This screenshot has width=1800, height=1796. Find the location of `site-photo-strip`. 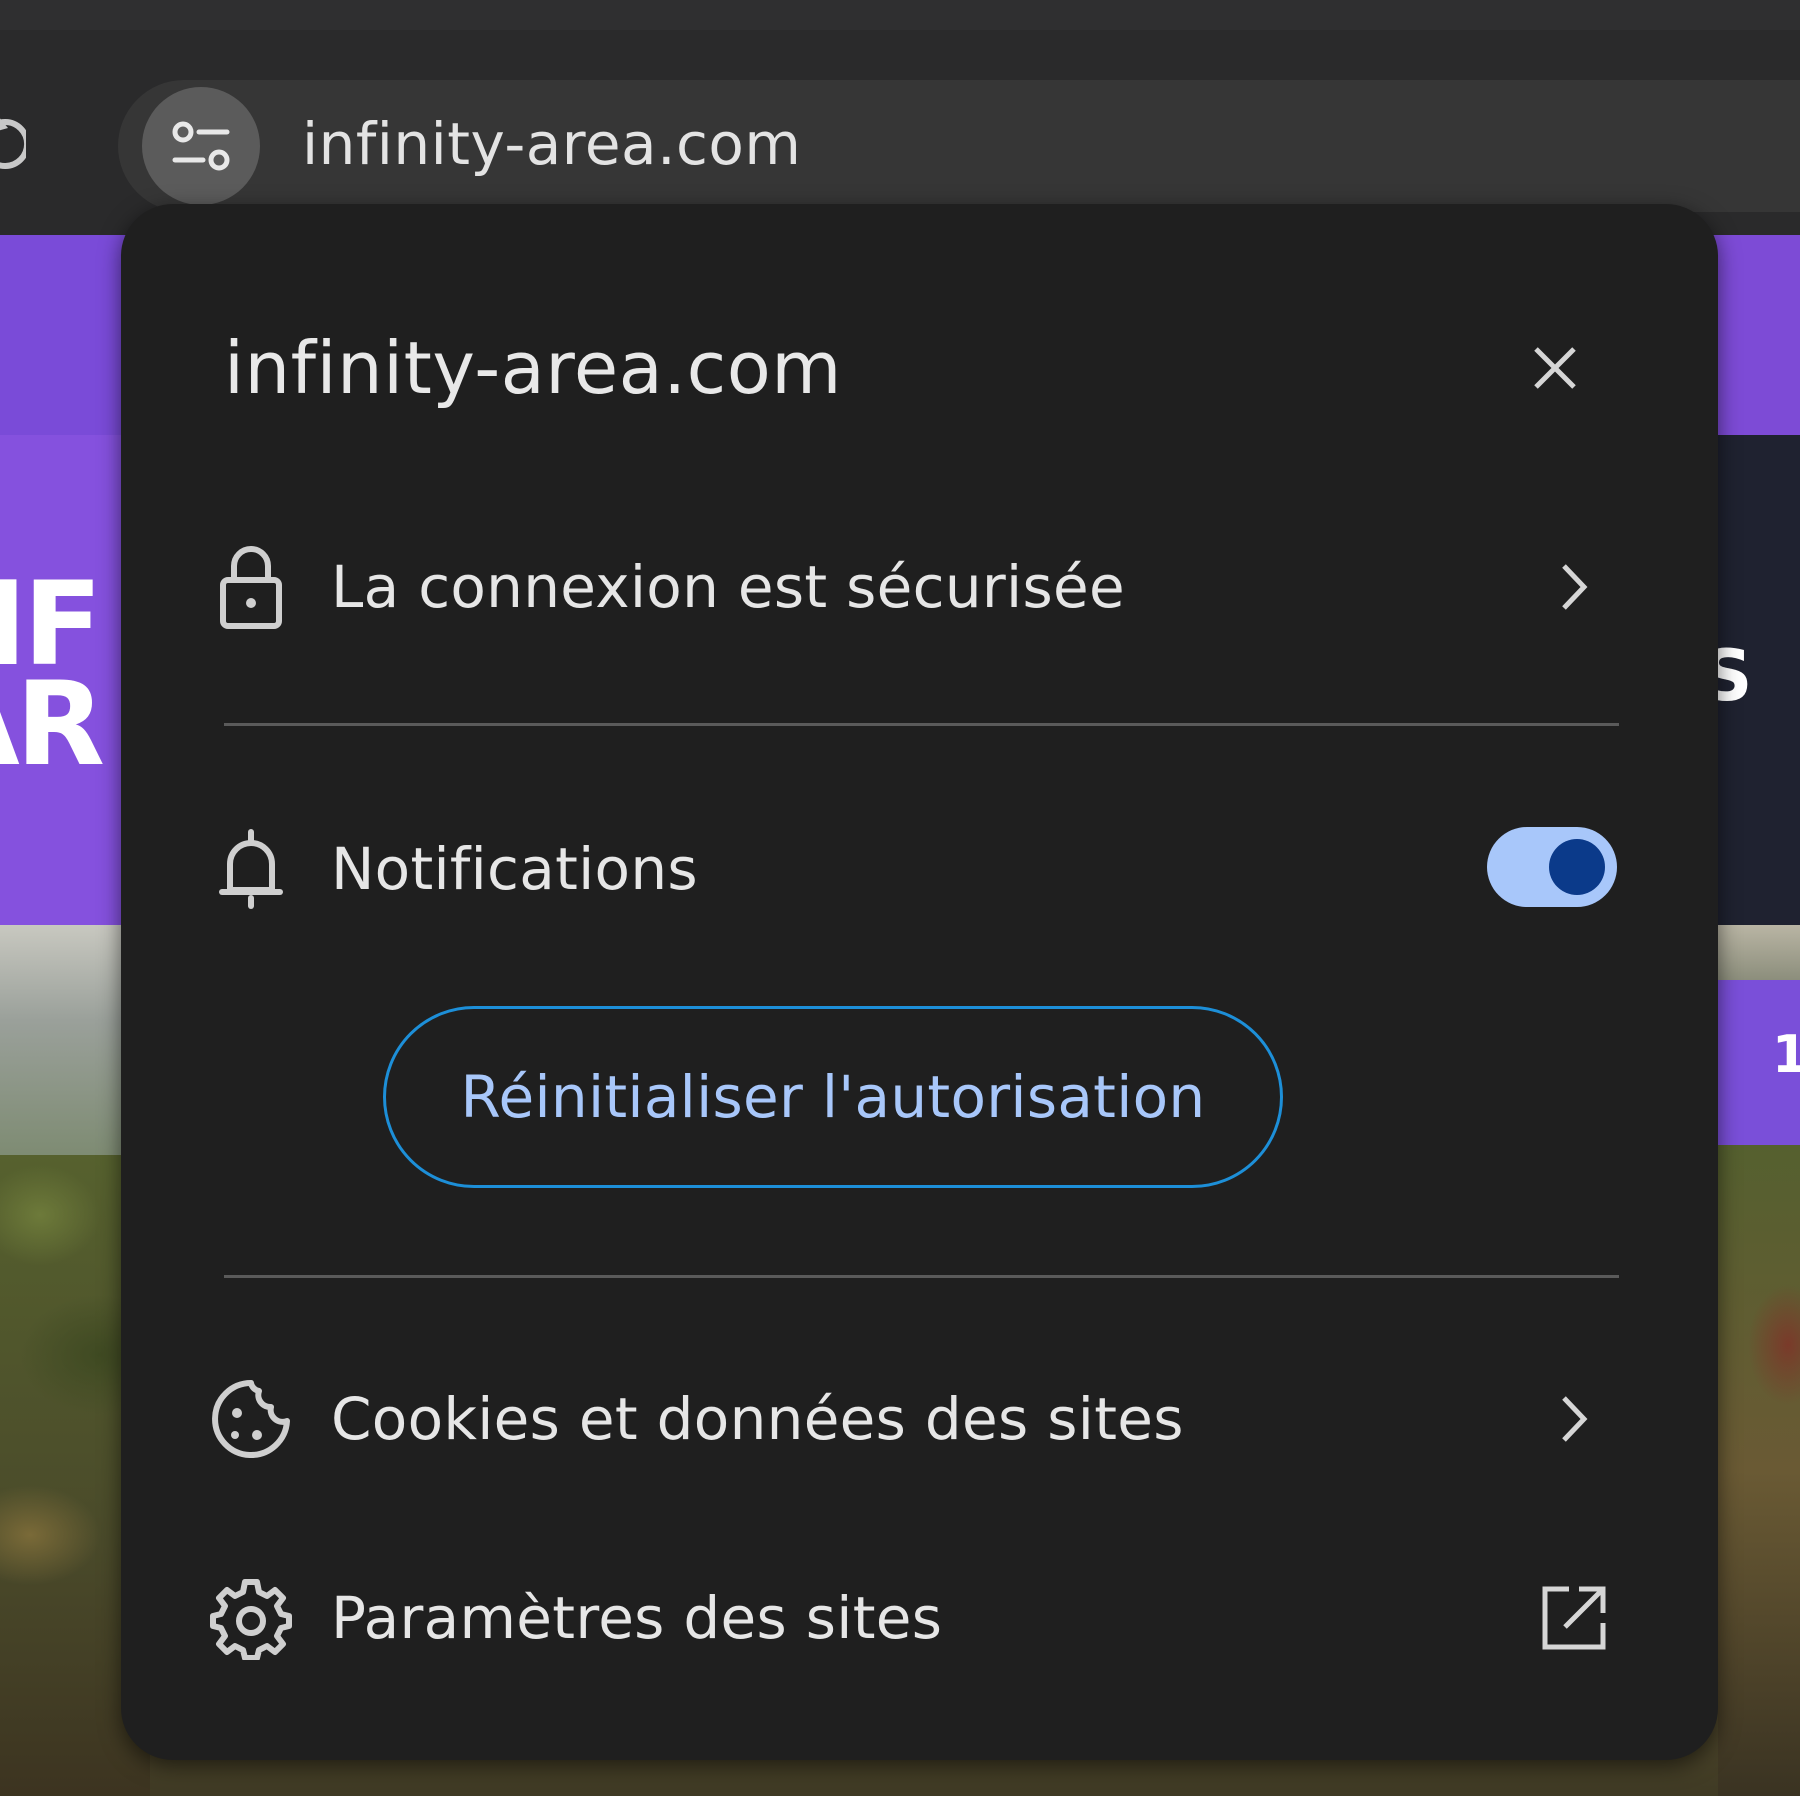

site-photo-strip is located at coordinates (1759, 952).